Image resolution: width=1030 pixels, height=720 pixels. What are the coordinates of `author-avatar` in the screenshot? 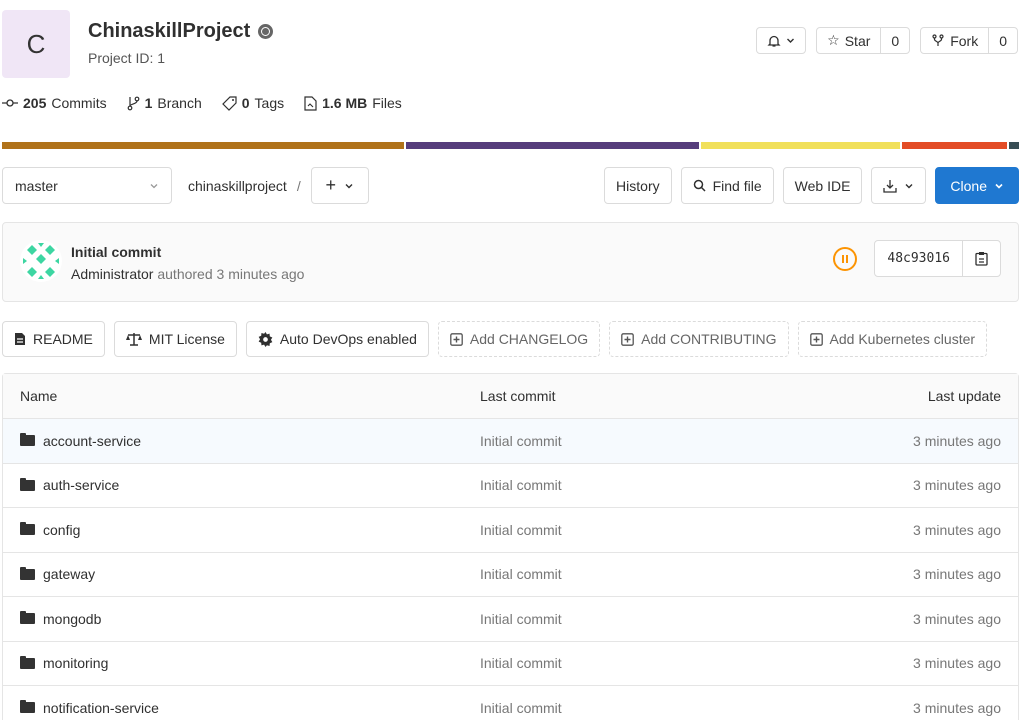 It's located at (41, 261).